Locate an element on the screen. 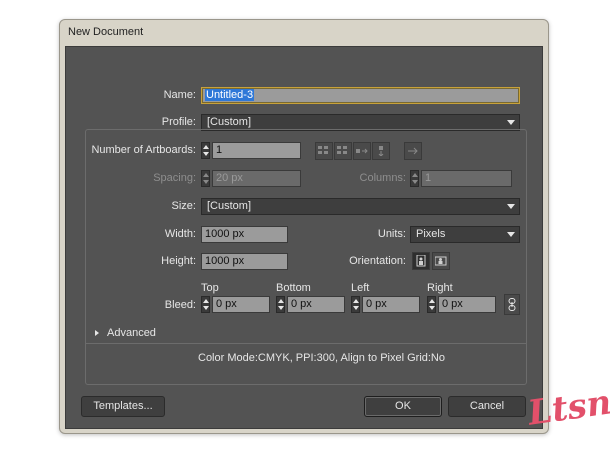 Image resolution: width=610 pixels, height=450 pixels. bleed-left-label: Left is located at coordinates (360, 288).